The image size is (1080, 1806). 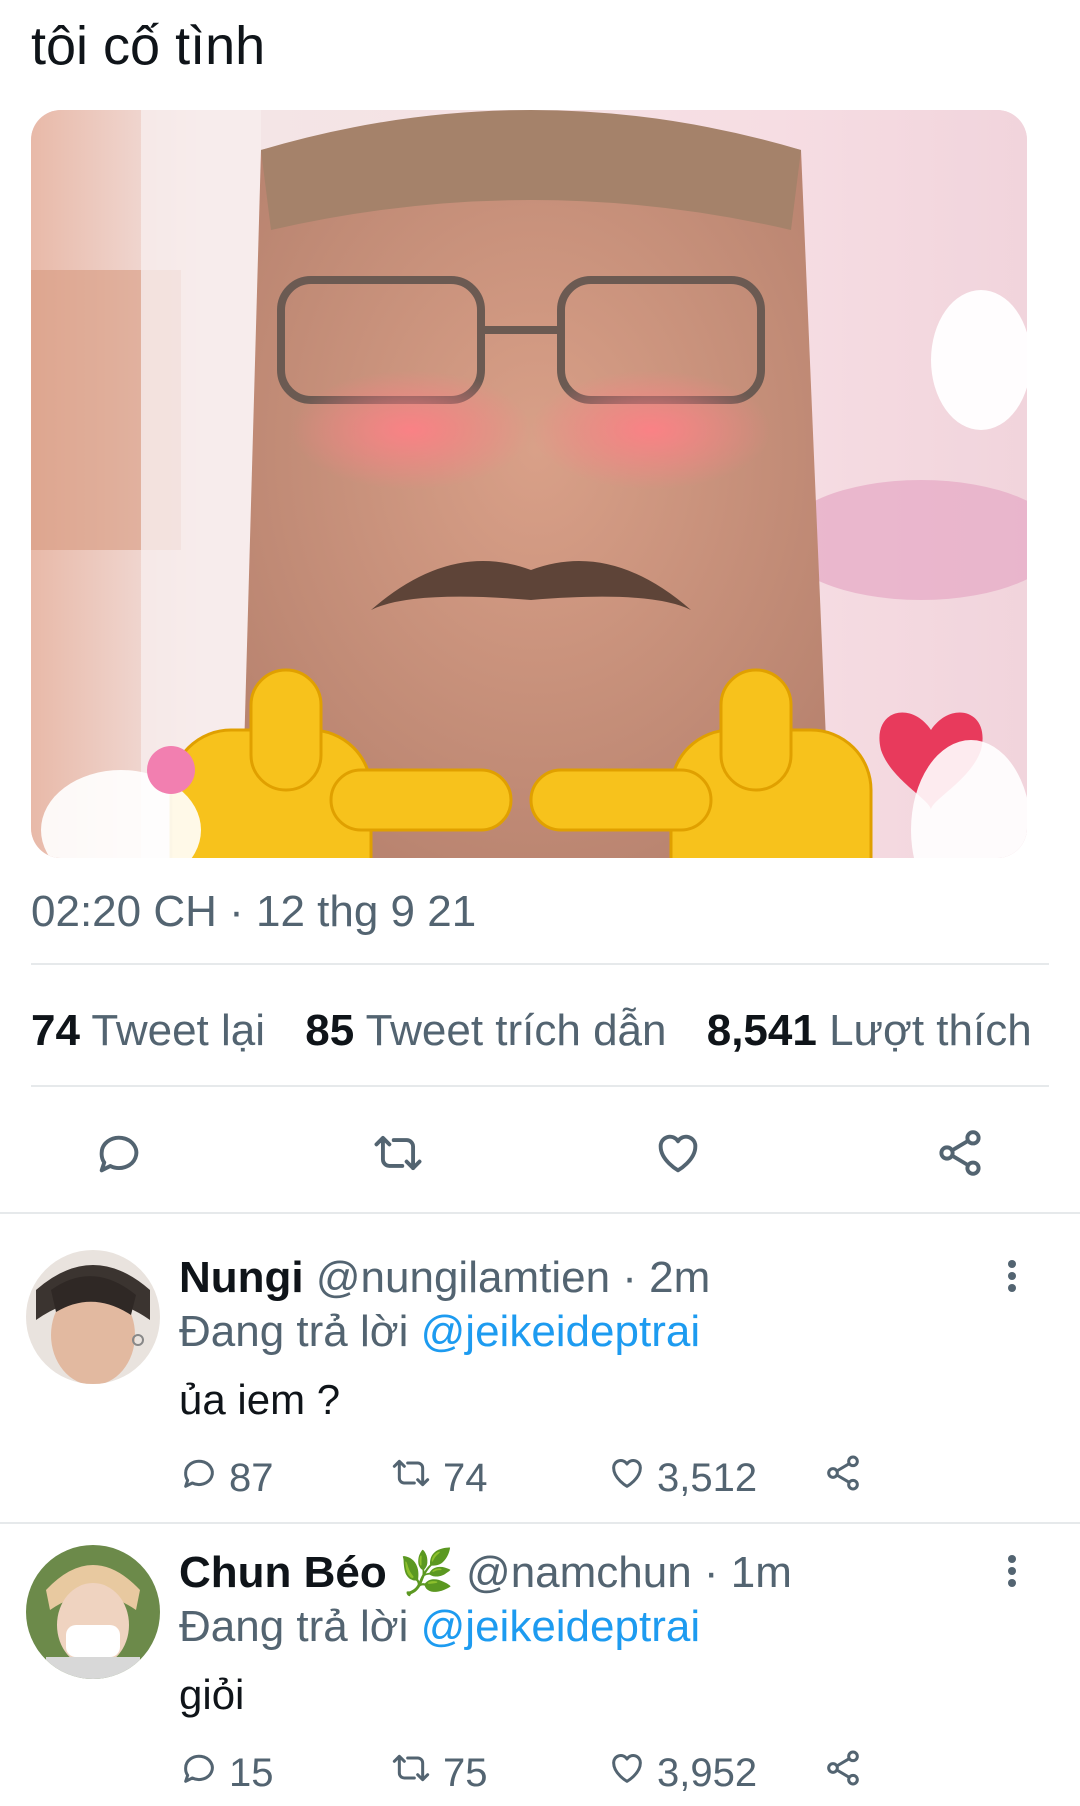 I want to click on reply-count: 15, so click(x=251, y=1772).